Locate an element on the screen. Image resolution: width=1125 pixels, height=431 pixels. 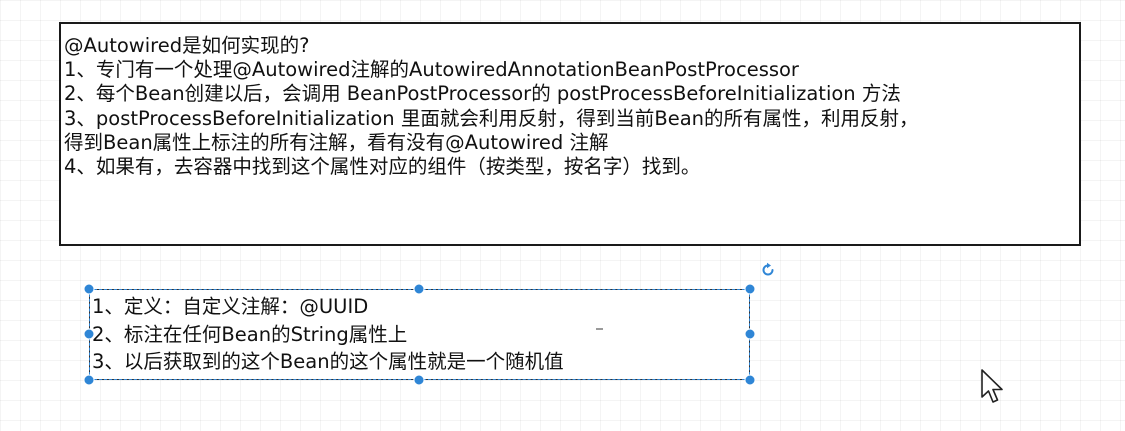
autowired-line-3-continued: 得到Bean属性上标注的所有注解，看有没有@Autowired 注解 is located at coordinates (336, 142).